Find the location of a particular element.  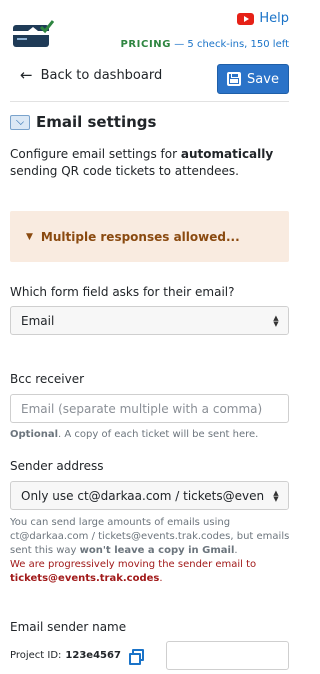

project-id-value: 123e4567 is located at coordinates (93, 655).